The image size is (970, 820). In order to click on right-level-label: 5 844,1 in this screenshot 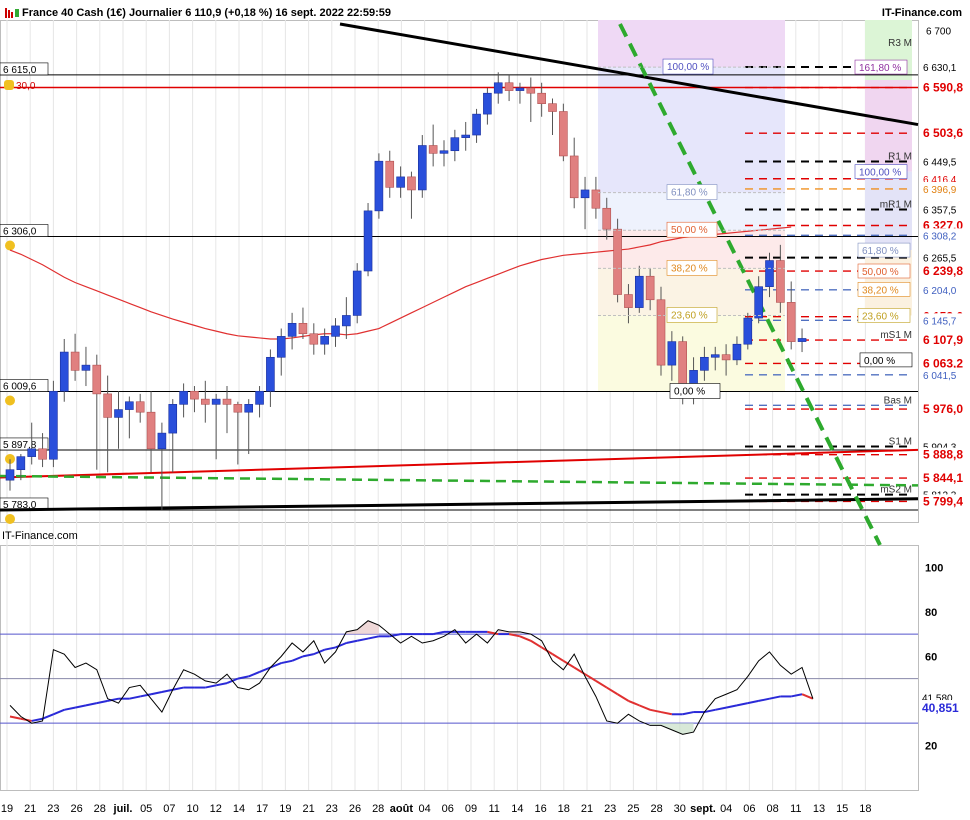, I will do `click(943, 478)`.